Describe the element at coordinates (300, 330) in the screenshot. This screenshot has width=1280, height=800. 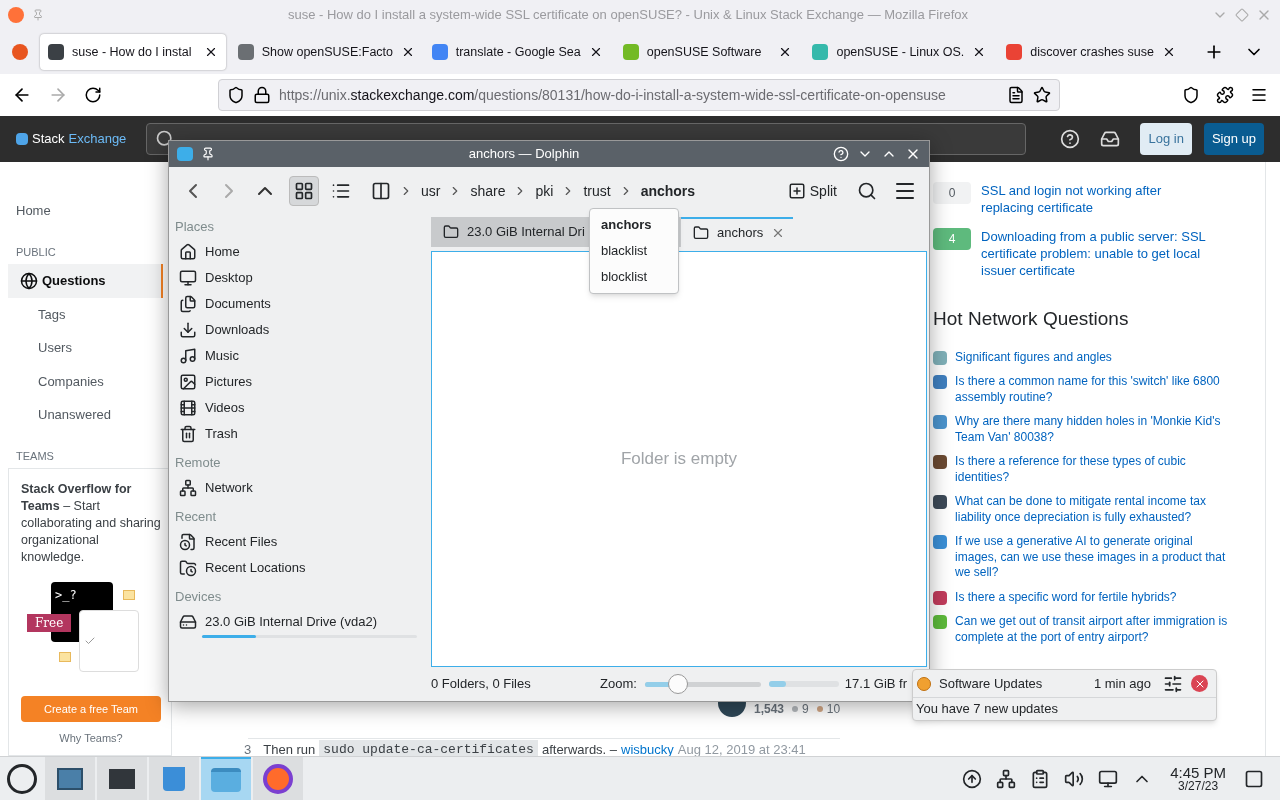
I see `places-item: Downloads` at that location.